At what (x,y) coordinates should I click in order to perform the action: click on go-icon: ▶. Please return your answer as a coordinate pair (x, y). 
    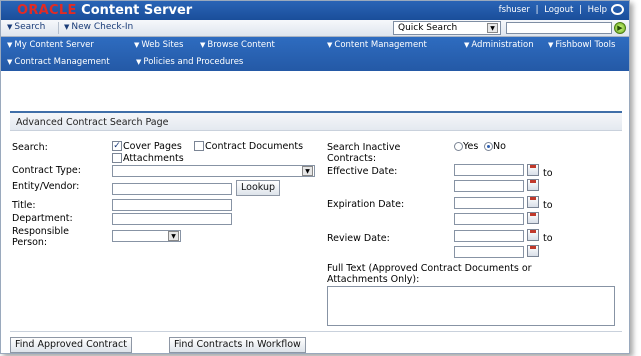
    Looking at the image, I should click on (620, 28).